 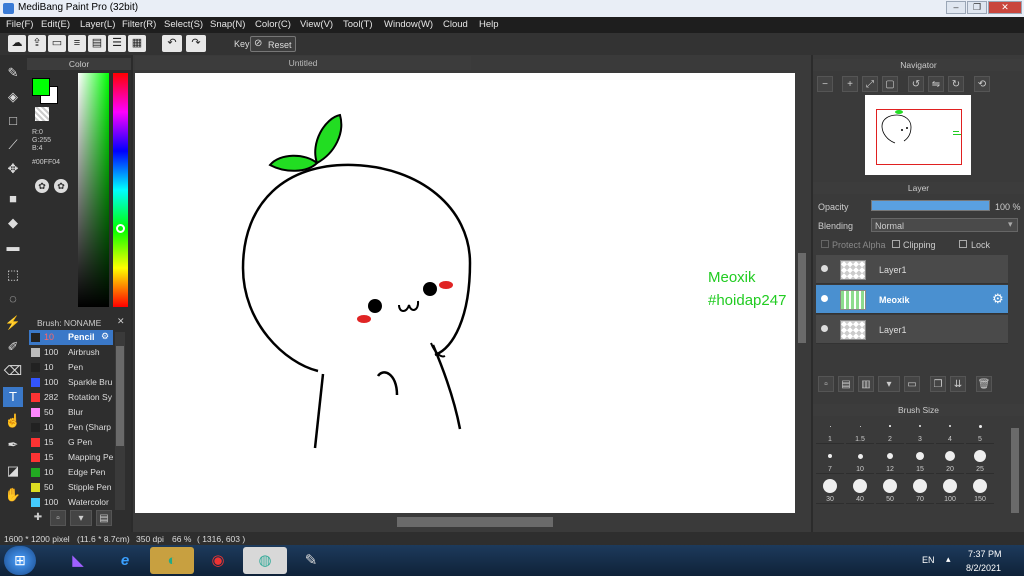 I want to click on layer-scrollbar, so click(x=1013, y=299).